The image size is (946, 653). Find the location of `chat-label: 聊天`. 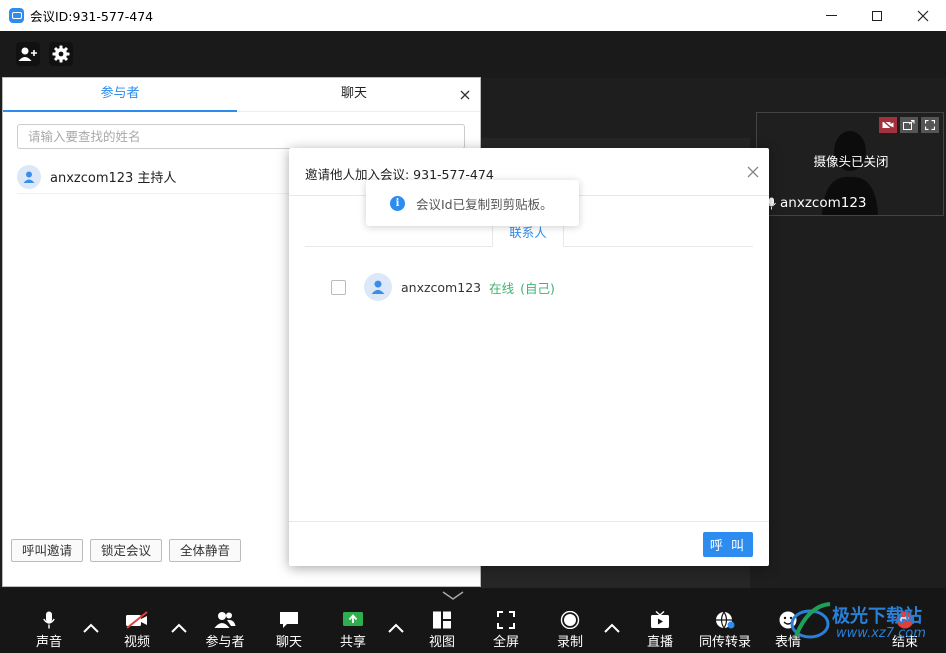

chat-label: 聊天 is located at coordinates (288, 642).